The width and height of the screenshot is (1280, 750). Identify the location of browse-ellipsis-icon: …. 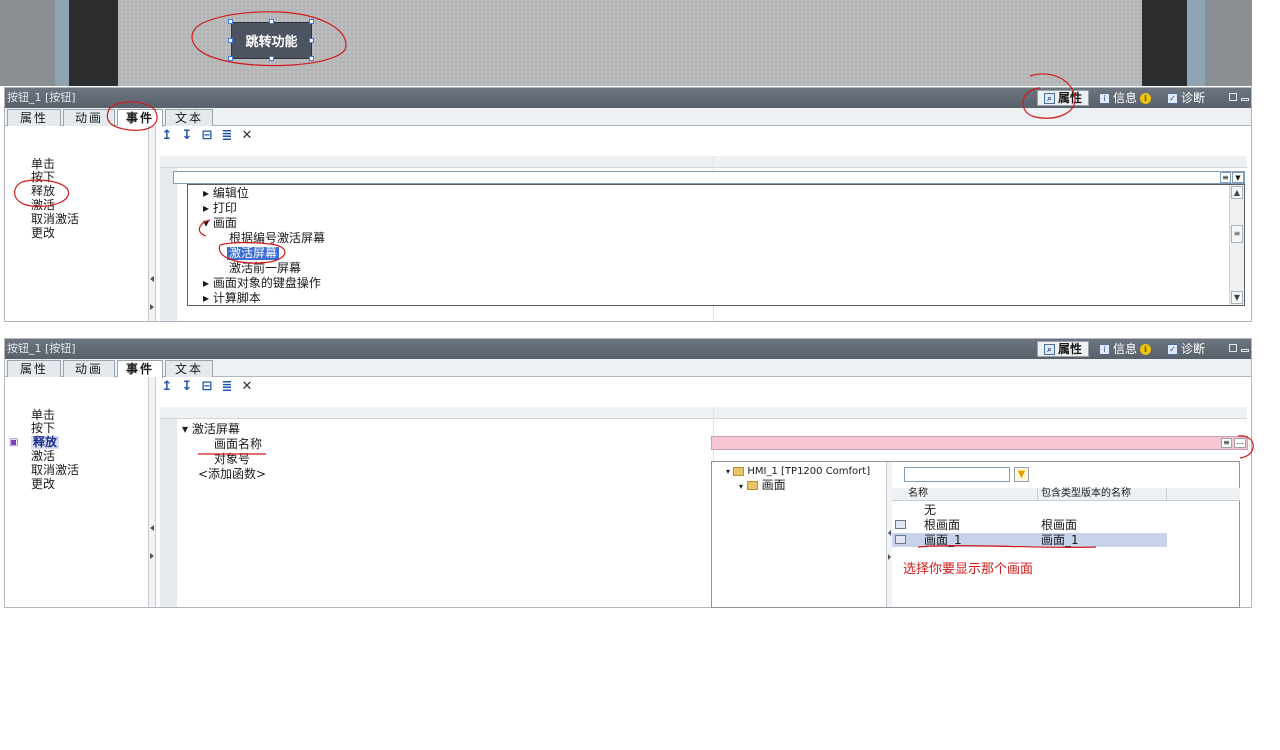
(1240, 443).